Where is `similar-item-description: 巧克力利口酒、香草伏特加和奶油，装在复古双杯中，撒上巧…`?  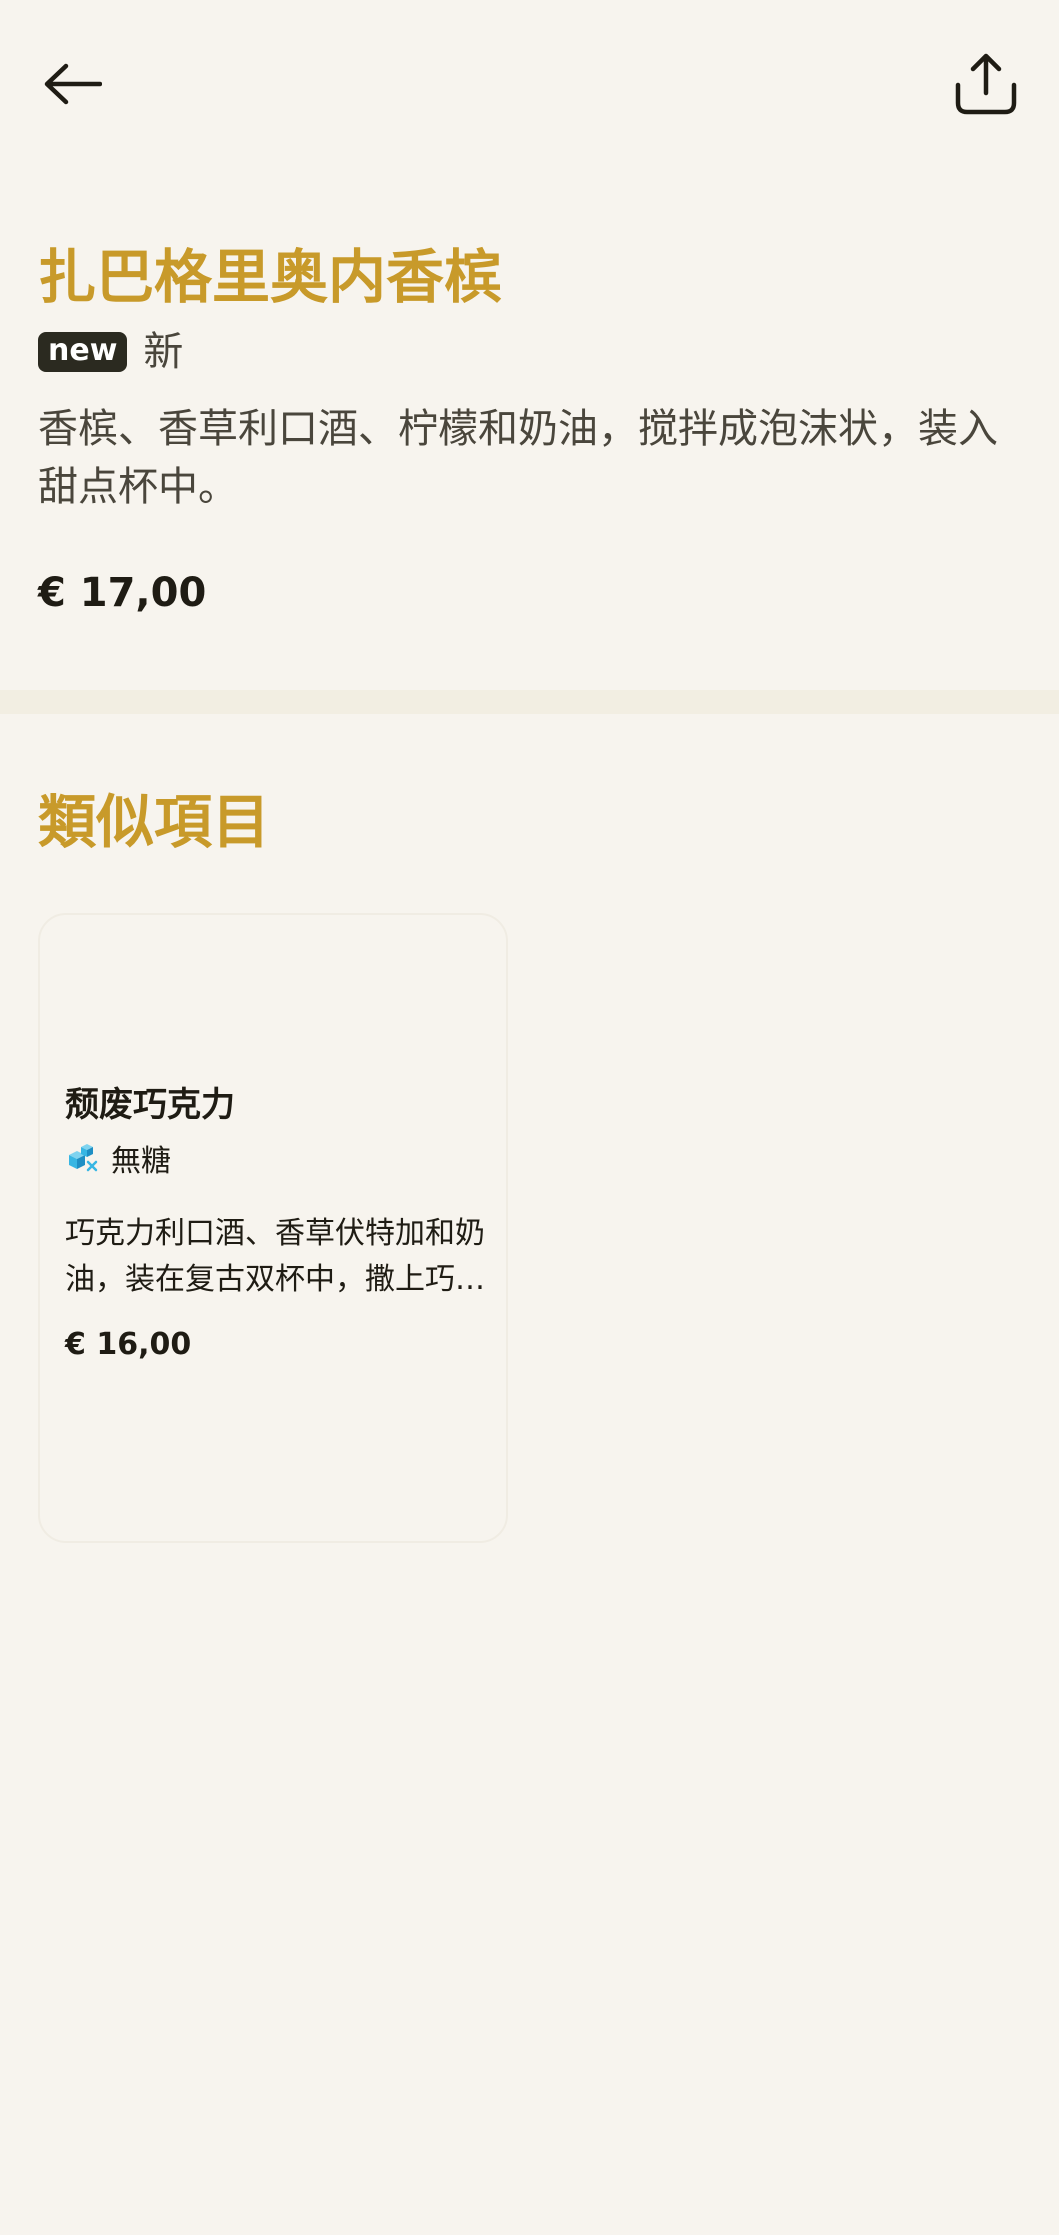
similar-item-description: 巧克力利口酒、香草伏特加和奶油，装在复古双杯中，撒上巧… is located at coordinates (275, 1256).